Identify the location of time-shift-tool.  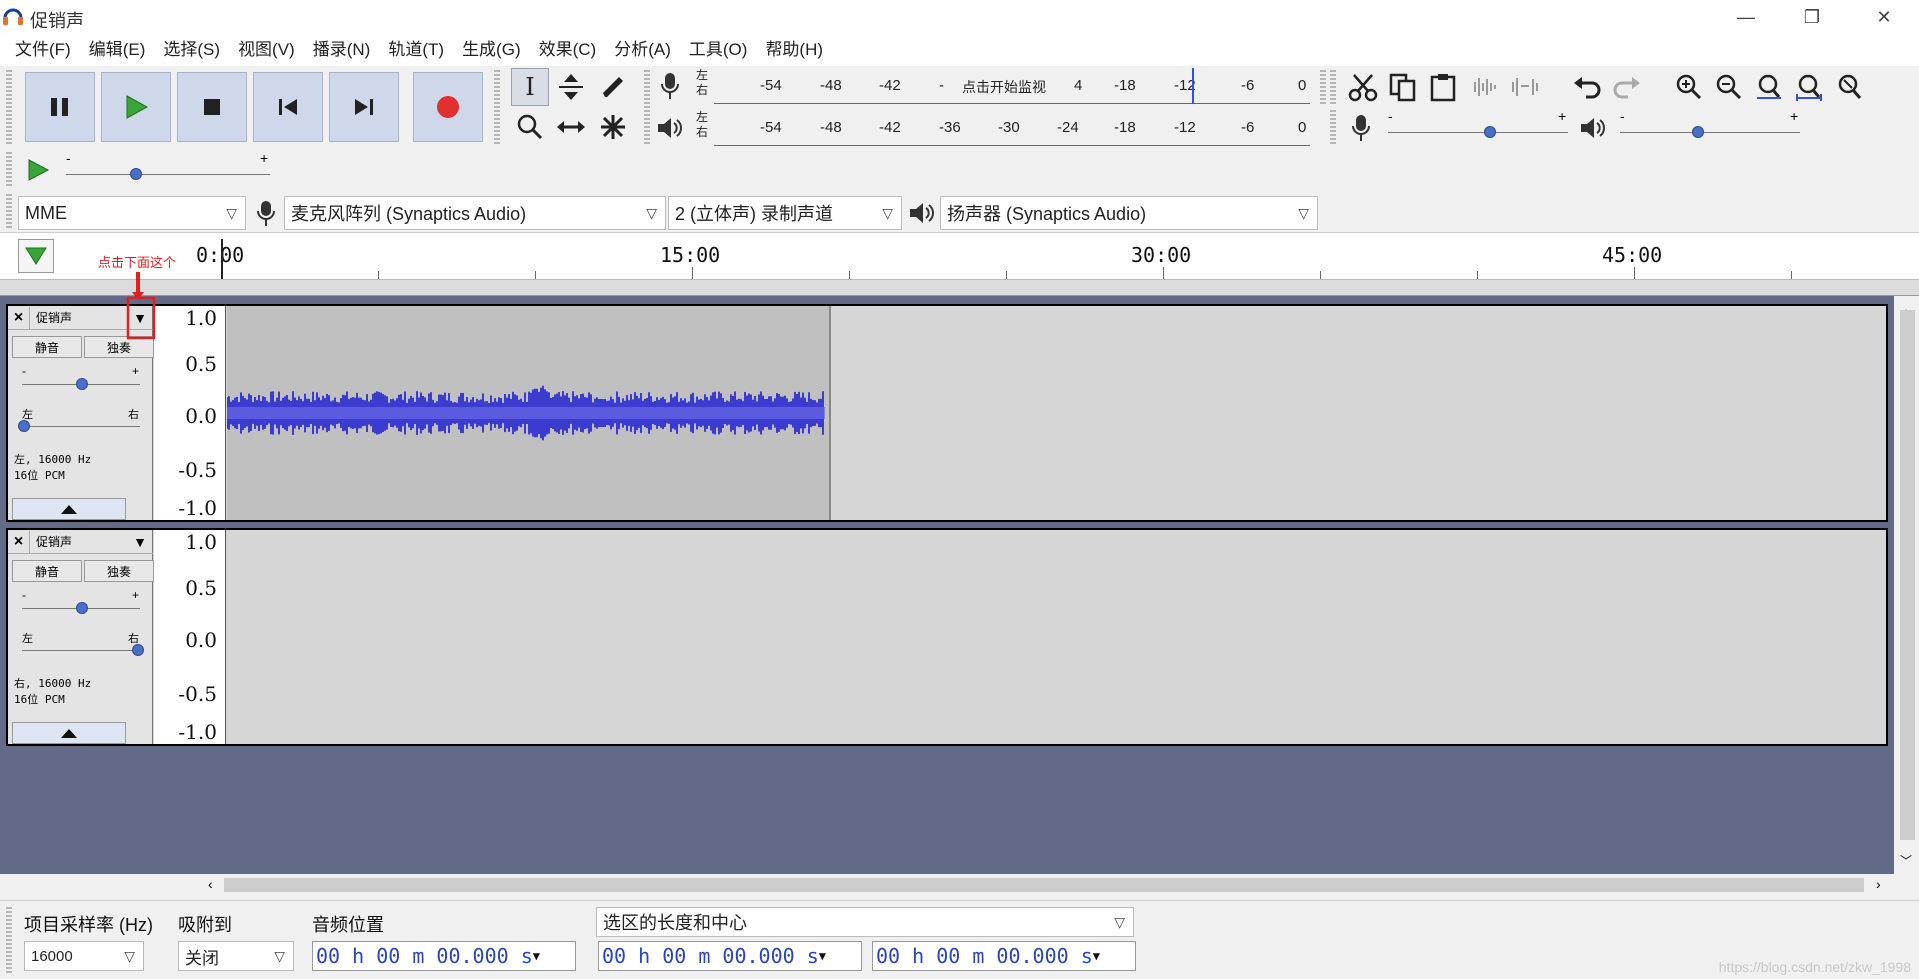
(571, 127).